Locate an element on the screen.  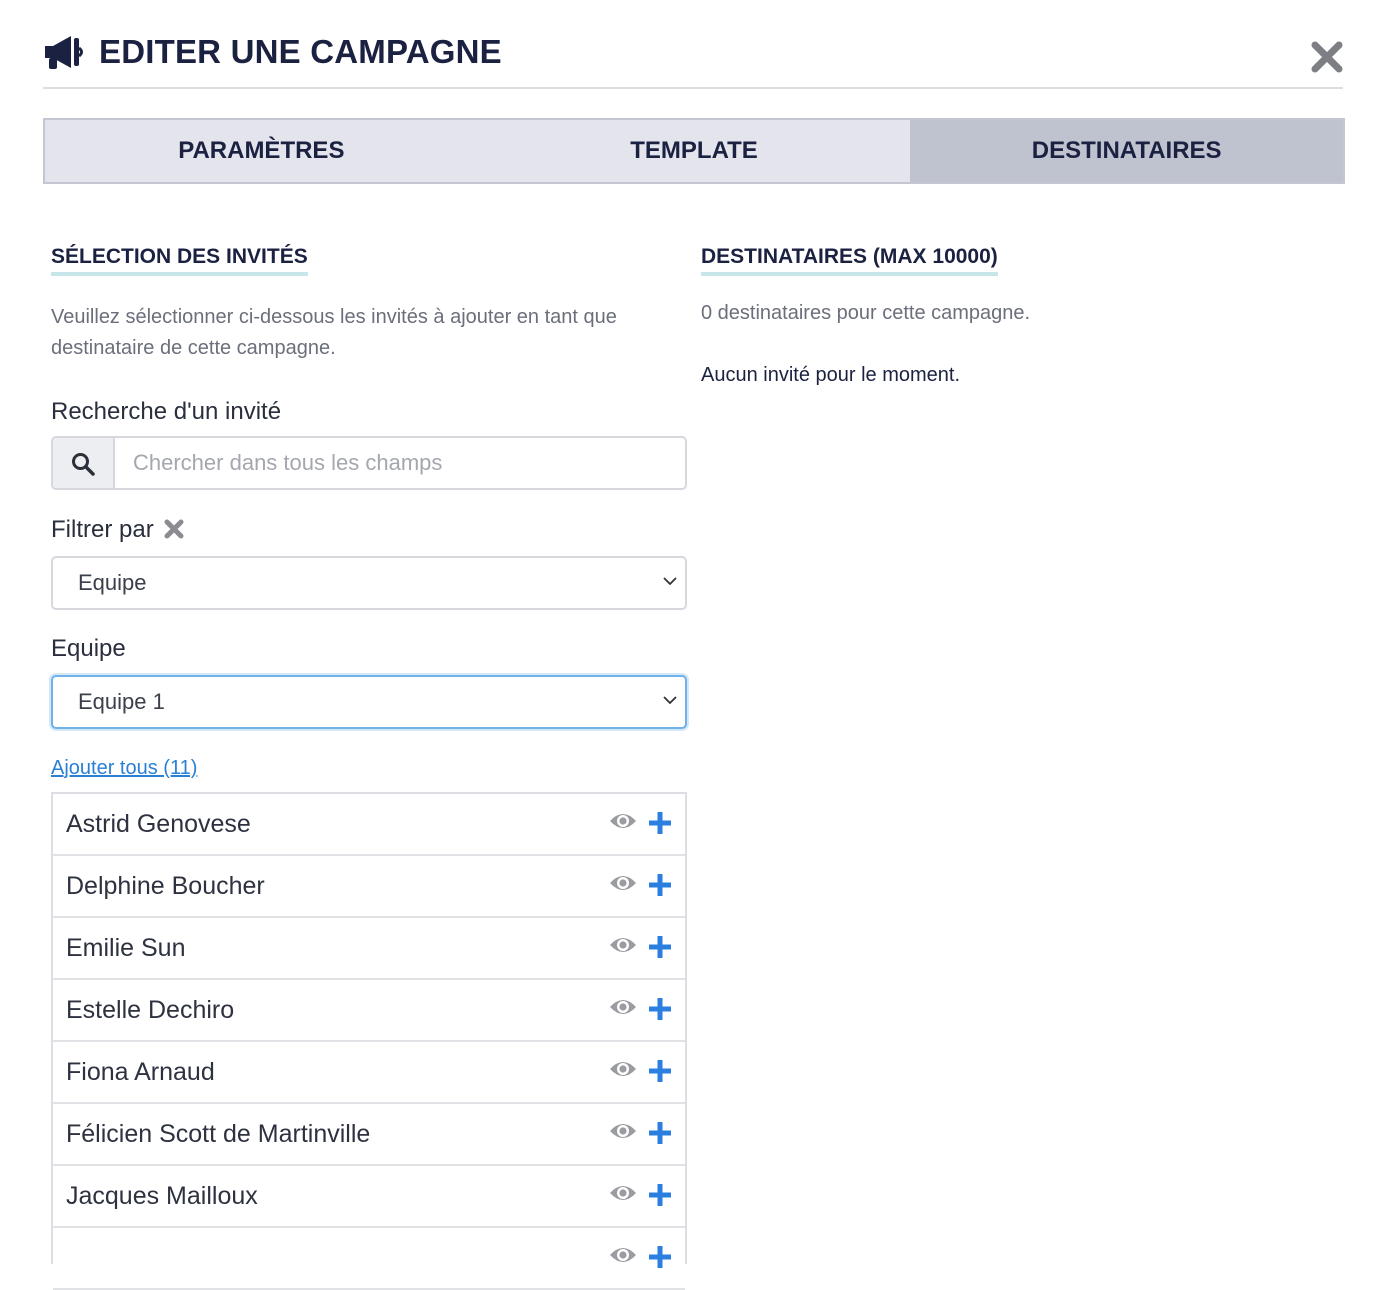
list-item: Astrid Genovese is located at coordinates (369, 825).